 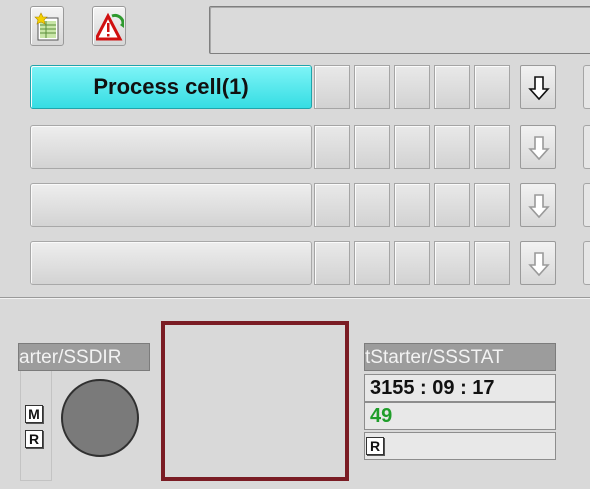 What do you see at coordinates (100, 418) in the screenshot?
I see `motor-symbol` at bounding box center [100, 418].